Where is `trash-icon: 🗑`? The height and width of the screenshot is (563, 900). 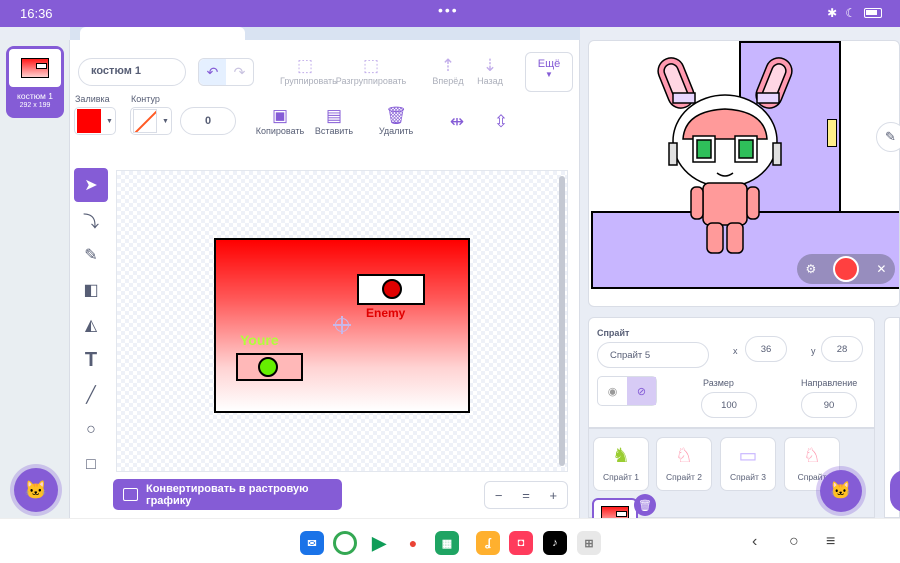 trash-icon: 🗑 is located at coordinates (396, 115).